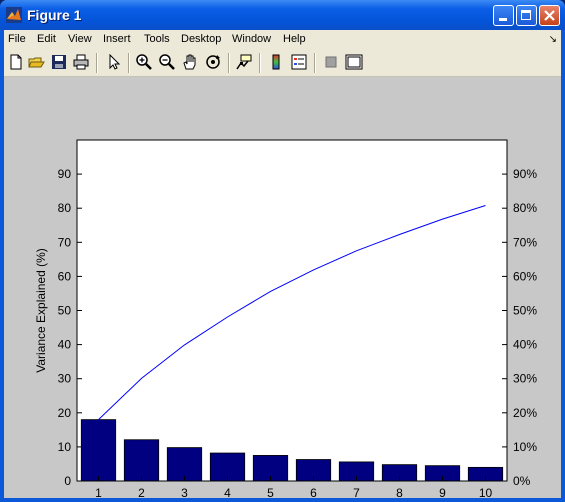  Describe the element at coordinates (486, 492) in the screenshot. I see `x-tick-label: 10` at that location.